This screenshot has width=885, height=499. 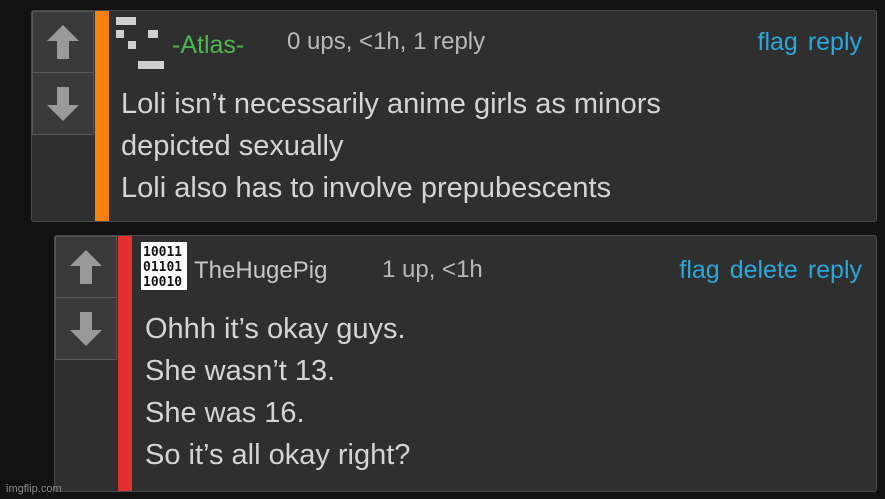 I want to click on comment-actions: flag reply, so click(x=810, y=42).